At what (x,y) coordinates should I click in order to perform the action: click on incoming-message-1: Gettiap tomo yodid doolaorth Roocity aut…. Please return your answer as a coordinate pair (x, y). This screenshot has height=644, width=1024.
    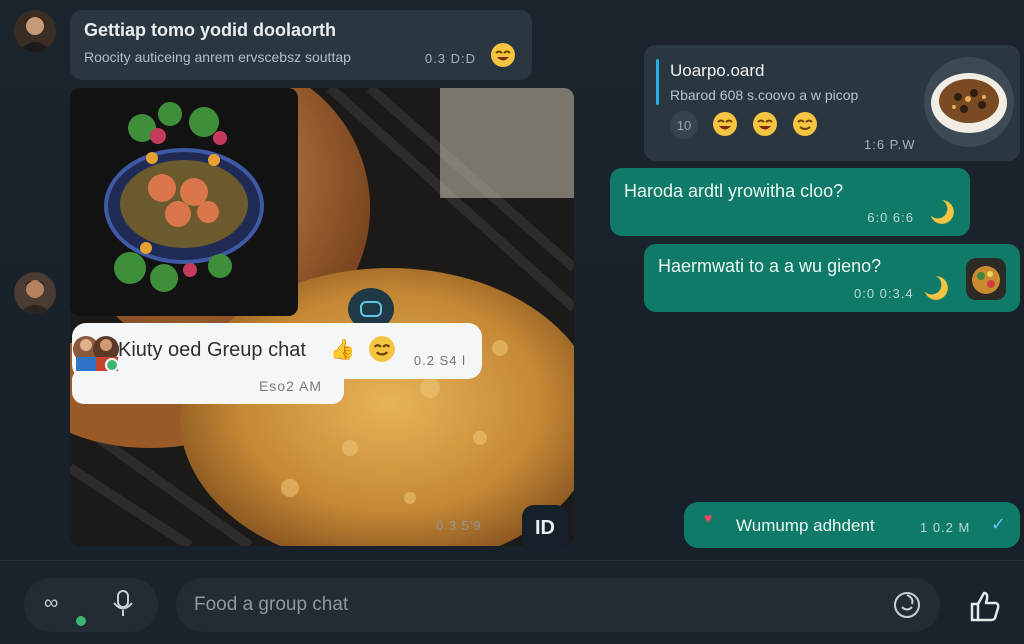
    Looking at the image, I should click on (301, 45).